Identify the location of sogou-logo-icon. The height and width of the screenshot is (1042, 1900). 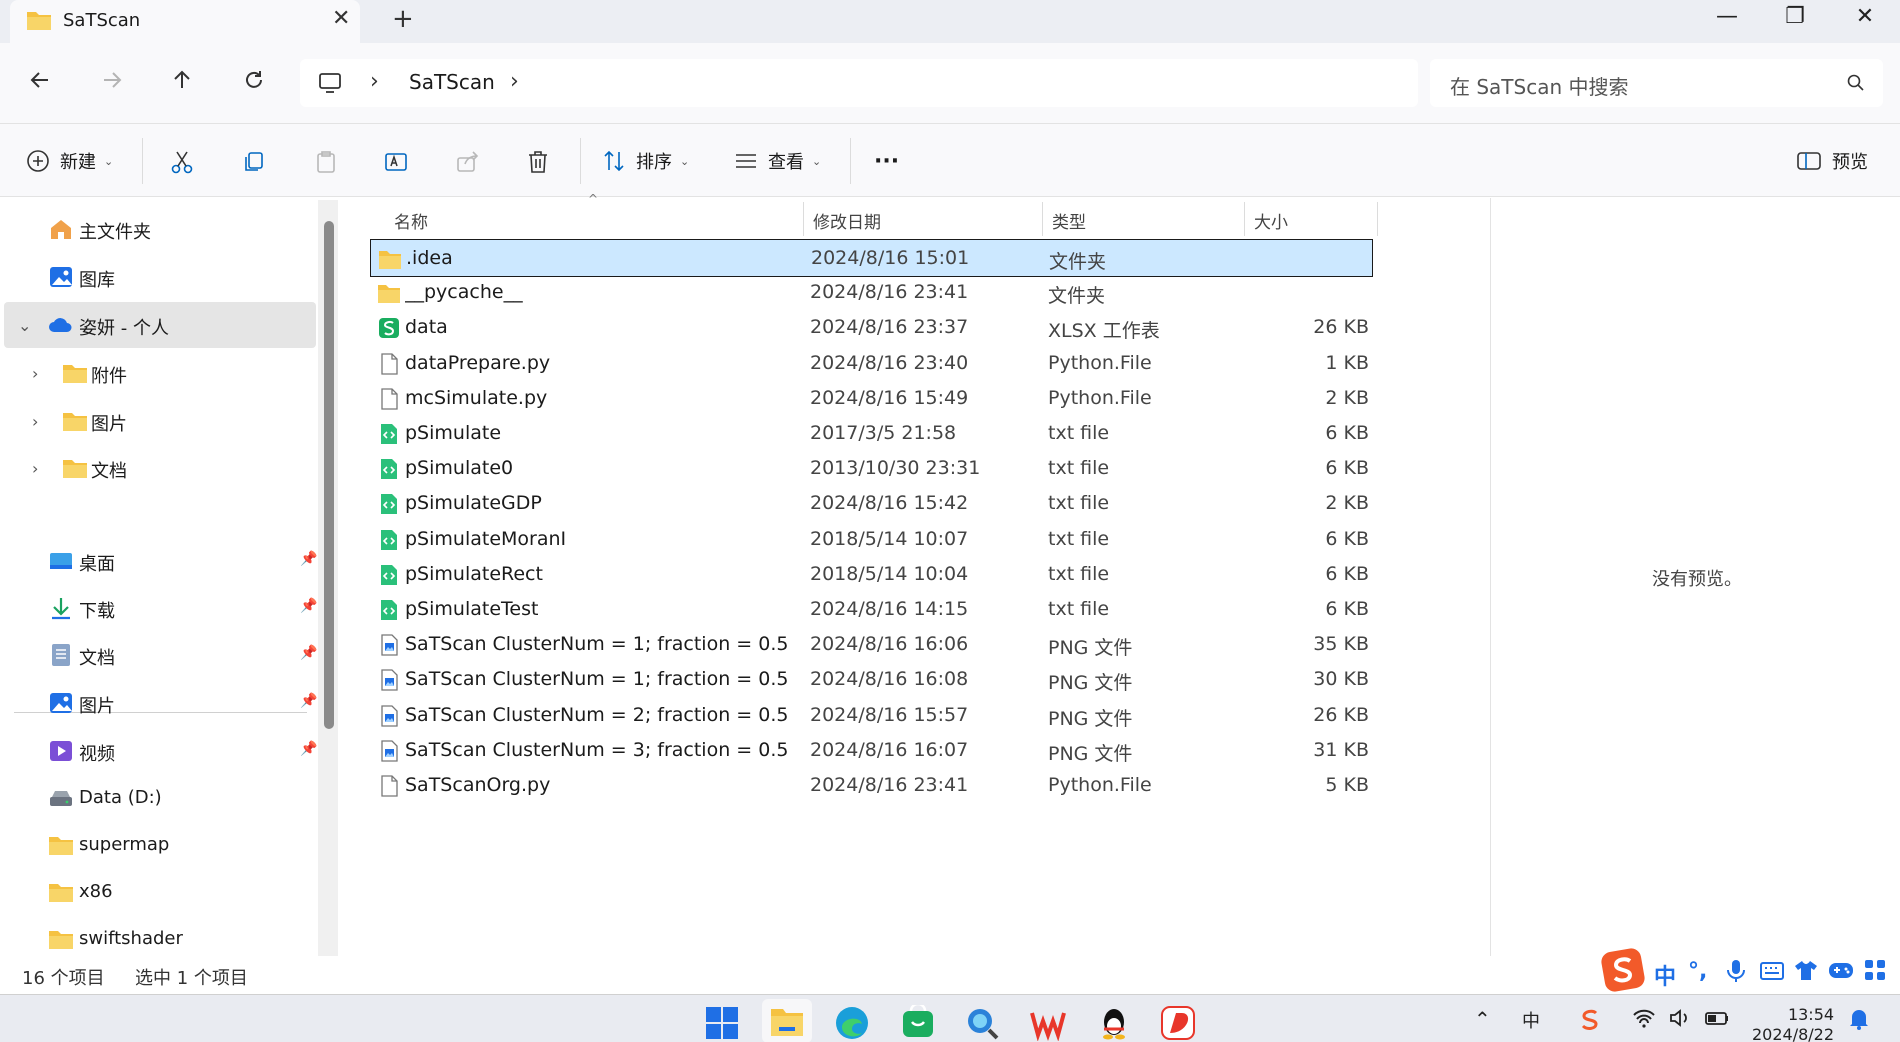
(1623, 970).